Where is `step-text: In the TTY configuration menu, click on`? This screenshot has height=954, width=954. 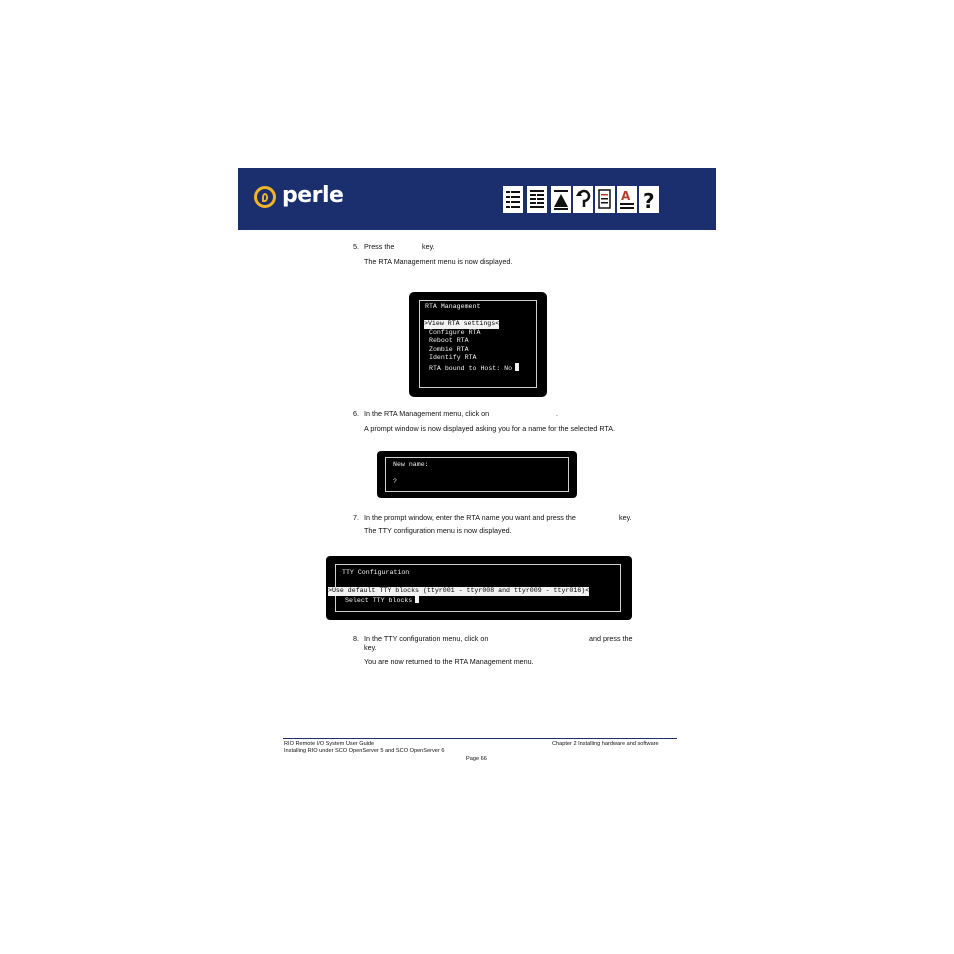 step-text: In the TTY configuration menu, click on is located at coordinates (426, 638).